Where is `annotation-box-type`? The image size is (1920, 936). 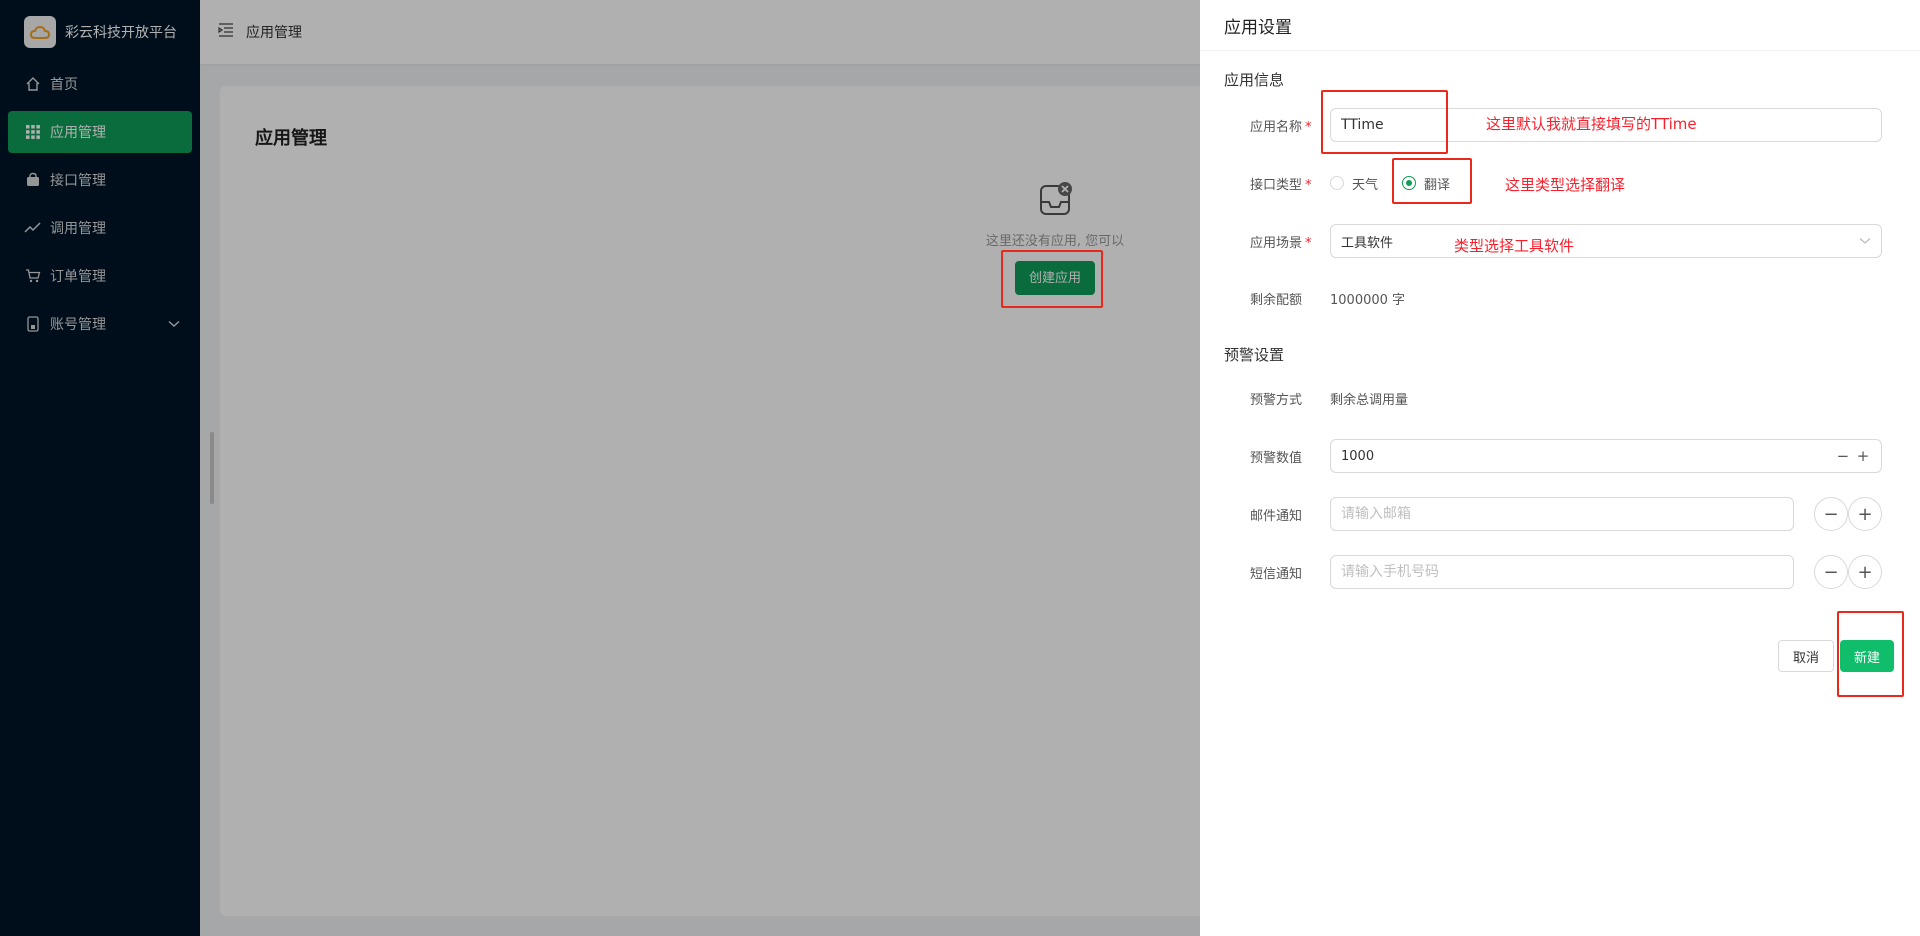
annotation-box-type is located at coordinates (1432, 181).